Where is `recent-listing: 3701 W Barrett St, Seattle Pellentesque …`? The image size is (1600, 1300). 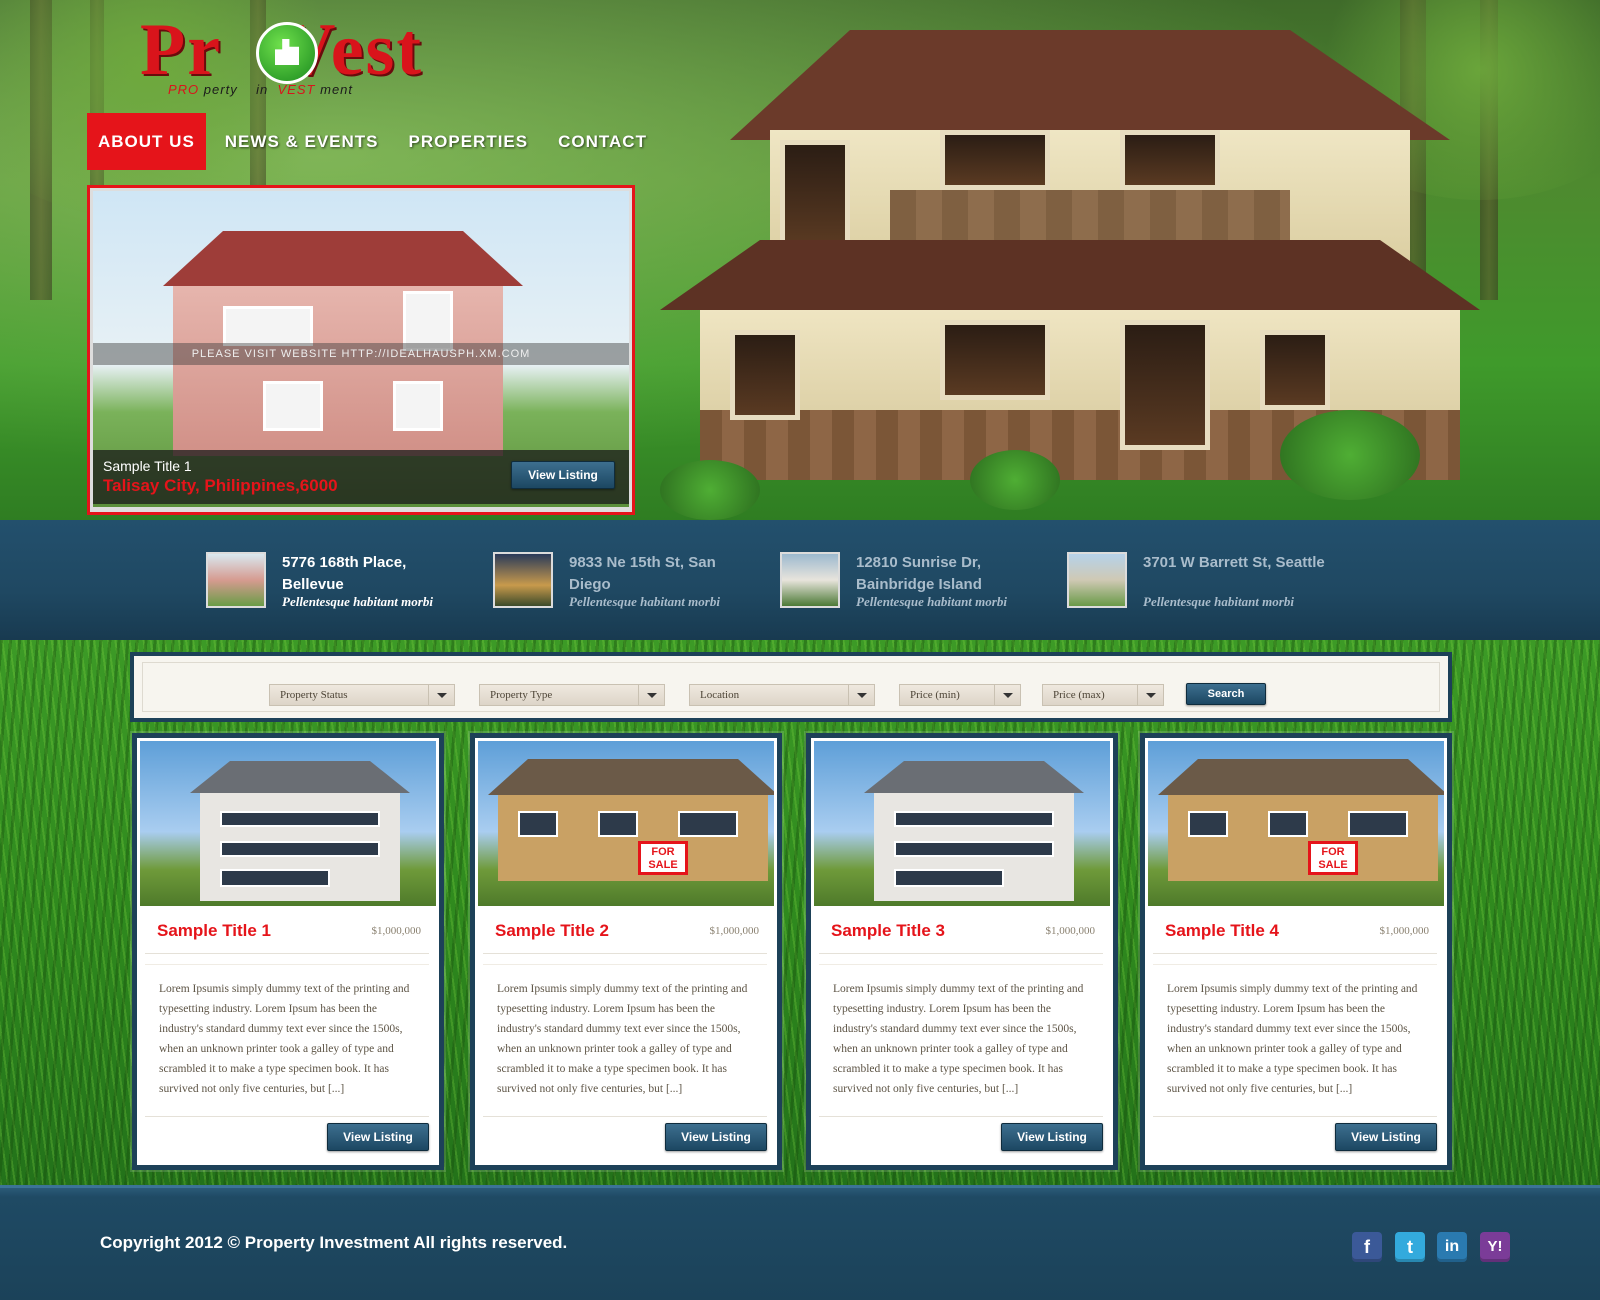 recent-listing: 3701 W Barrett St, Seattle Pellentesque … is located at coordinates (1197, 582).